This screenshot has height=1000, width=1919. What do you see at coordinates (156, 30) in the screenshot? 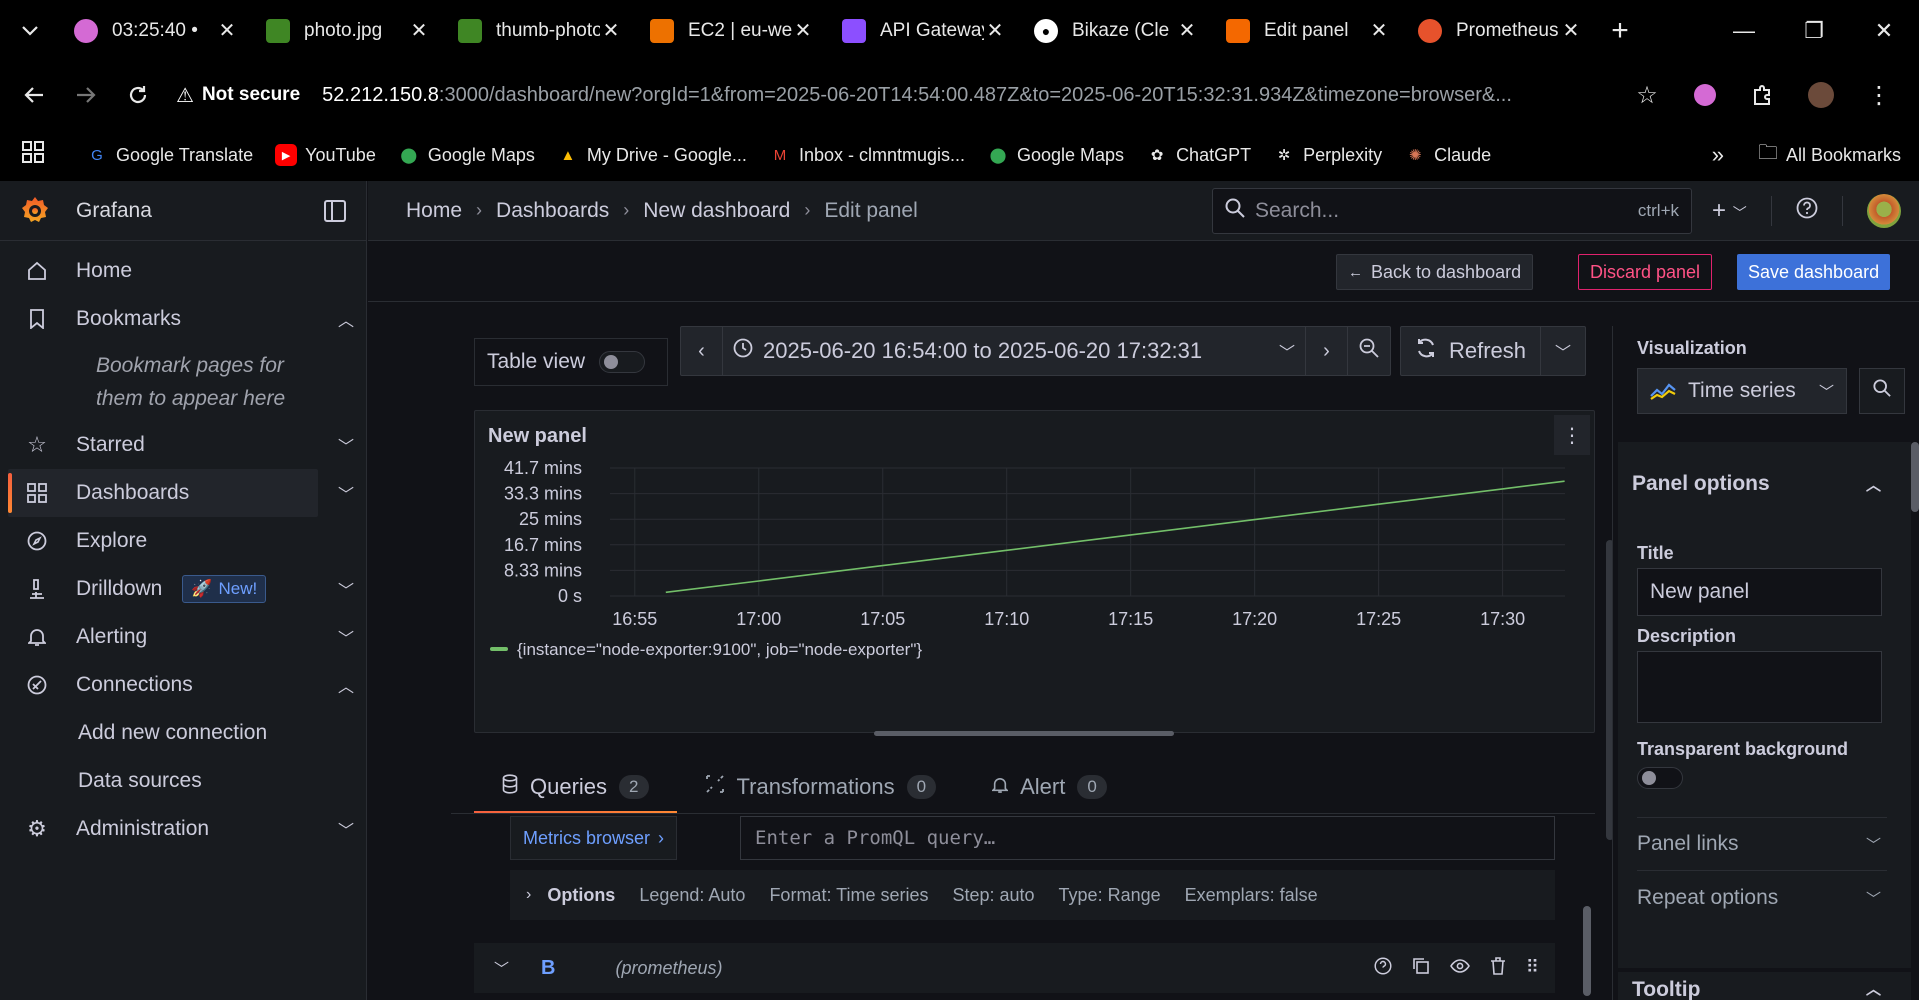
I see `browser-tab: 03:25:40 • ✕` at bounding box center [156, 30].